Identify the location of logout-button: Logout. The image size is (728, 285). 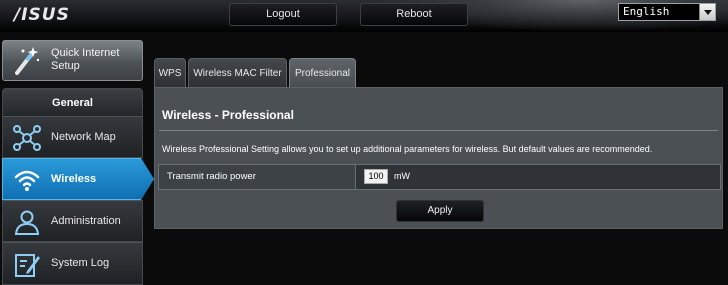
(283, 14).